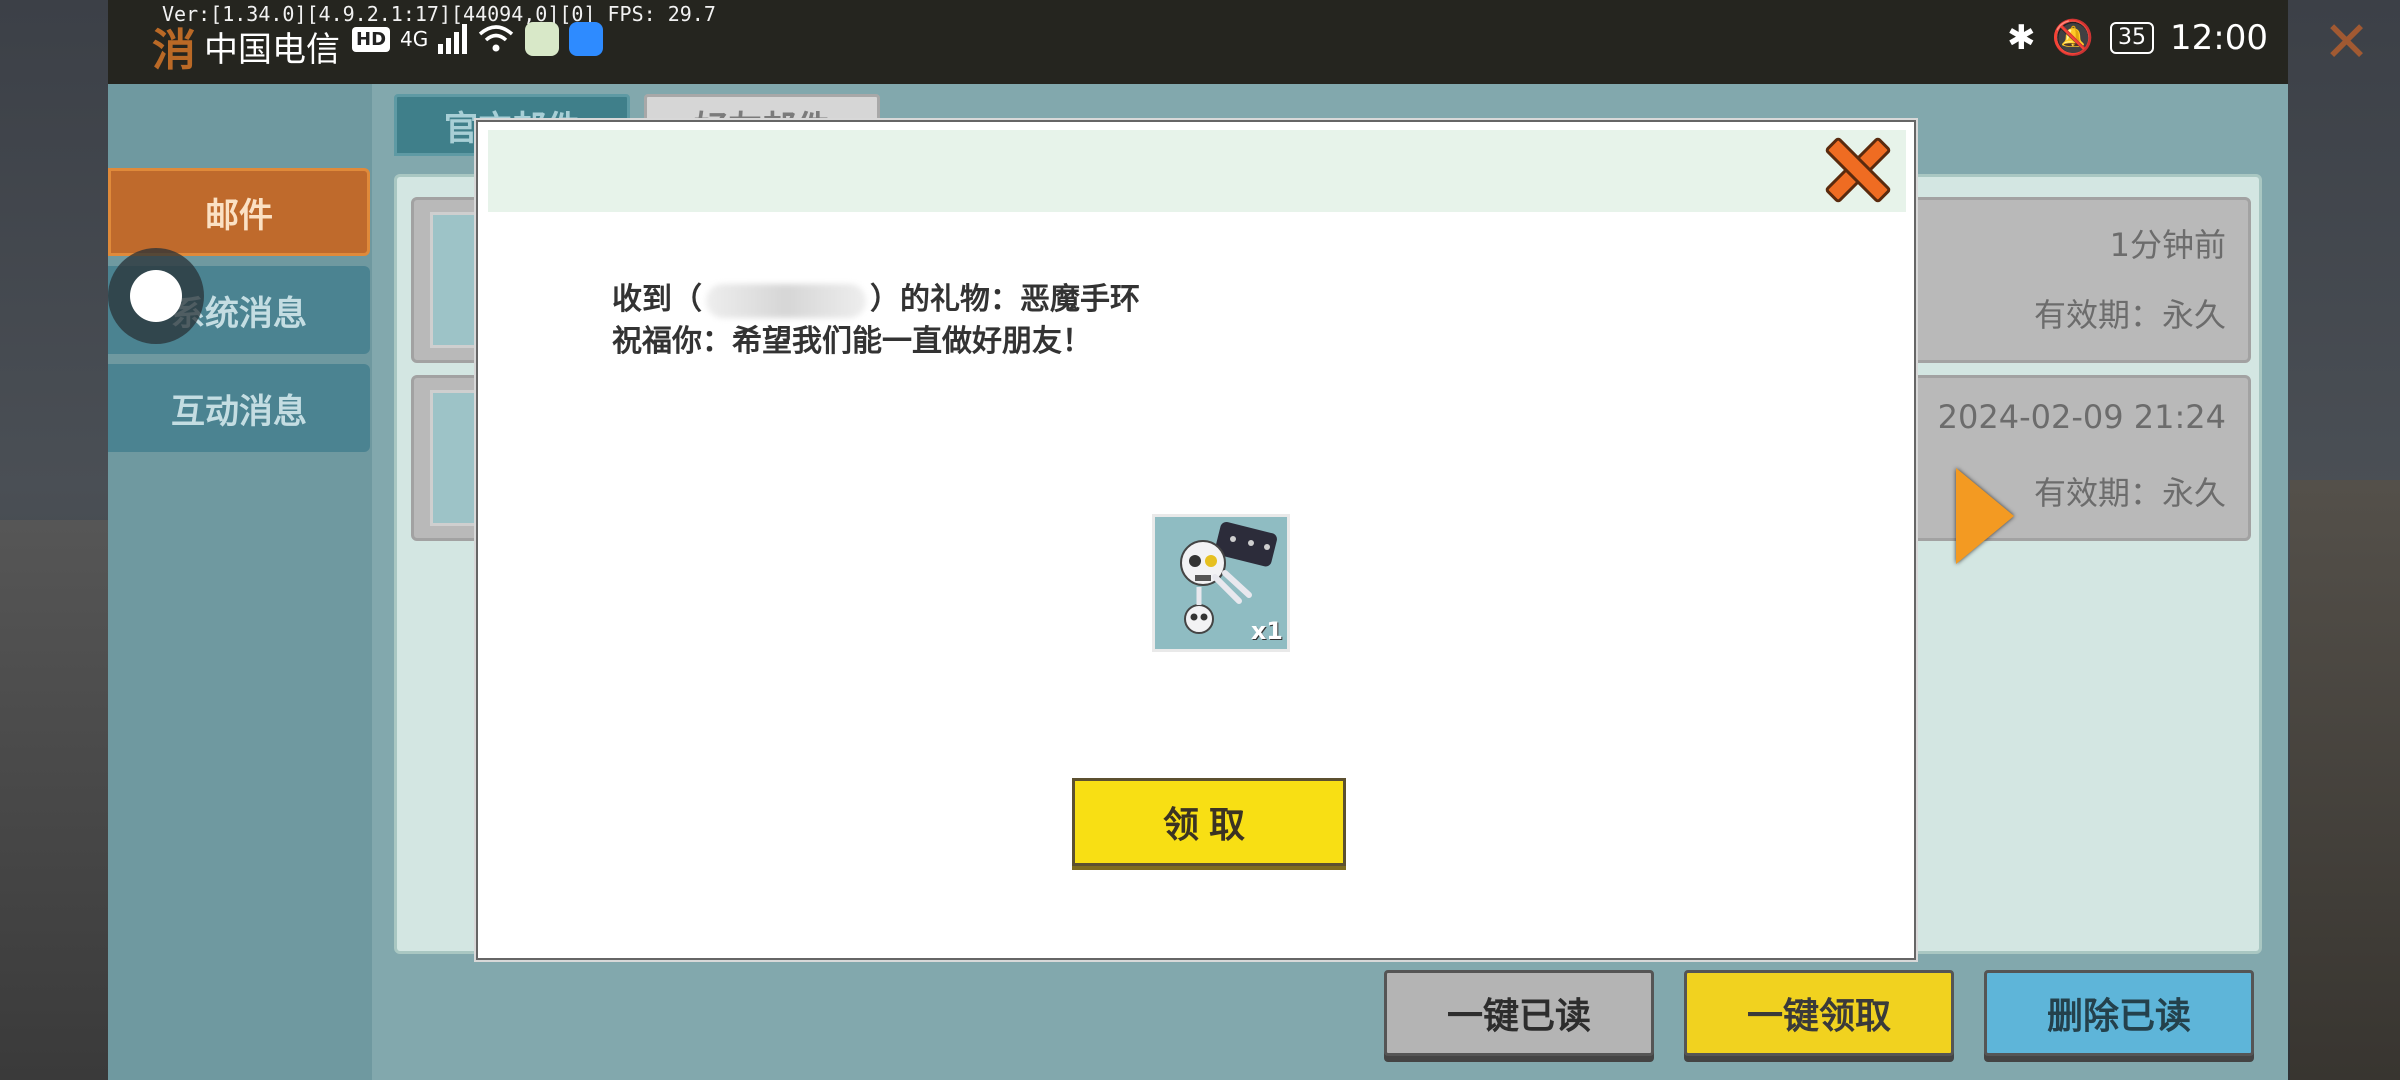 The width and height of the screenshot is (2400, 1080). I want to click on bluetooth-icon: ✱, so click(2021, 38).